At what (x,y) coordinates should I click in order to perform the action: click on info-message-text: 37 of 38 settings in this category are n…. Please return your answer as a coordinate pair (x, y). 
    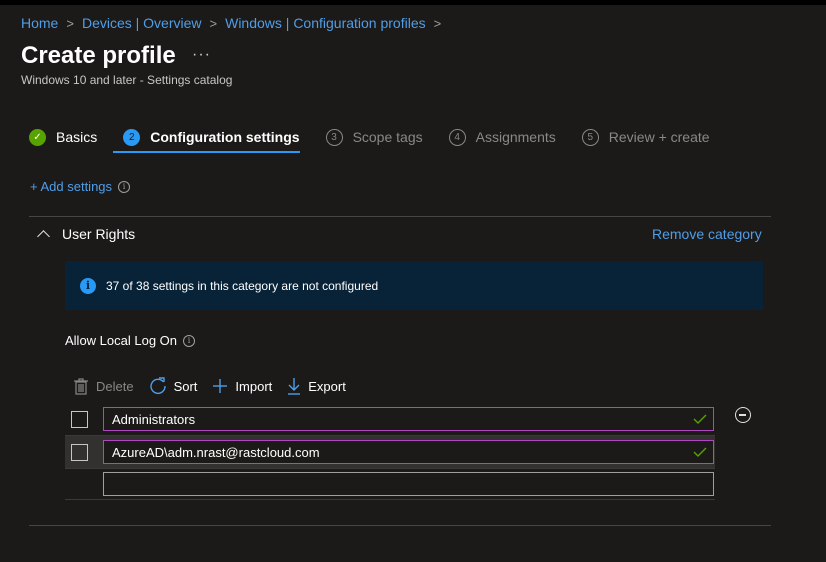
    Looking at the image, I should click on (242, 285).